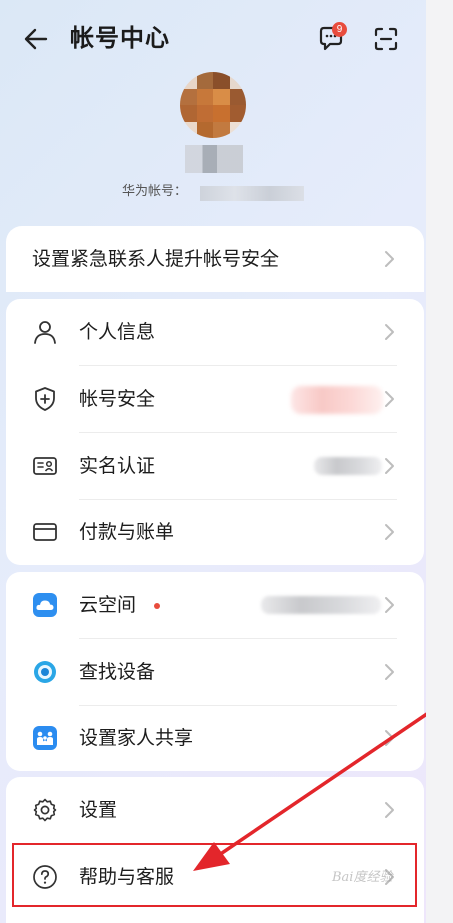 The image size is (453, 923). Describe the element at coordinates (45, 332) in the screenshot. I see `person-icon` at that location.